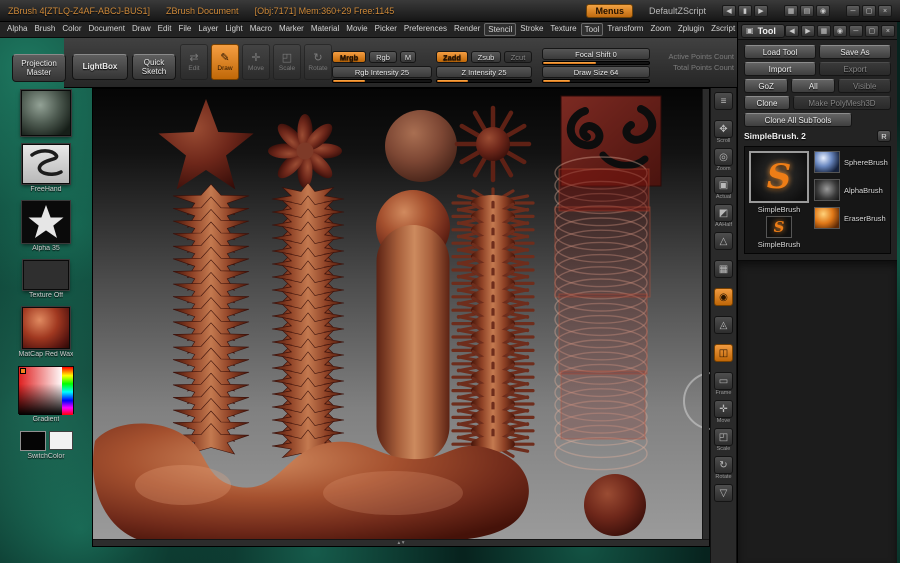  I want to click on texture-swatch: Texture Off, so click(46, 279).